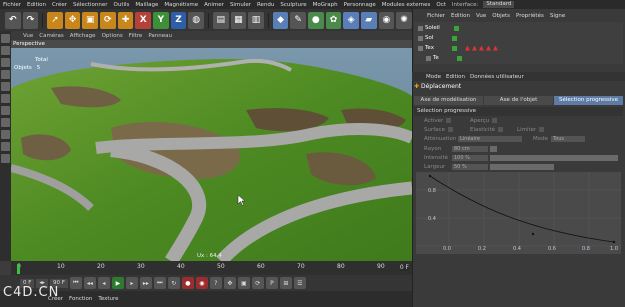 This screenshot has height=307, width=625. What do you see at coordinates (455, 77) in the screenshot?
I see `am-menu-edit: Edition` at bounding box center [455, 77].